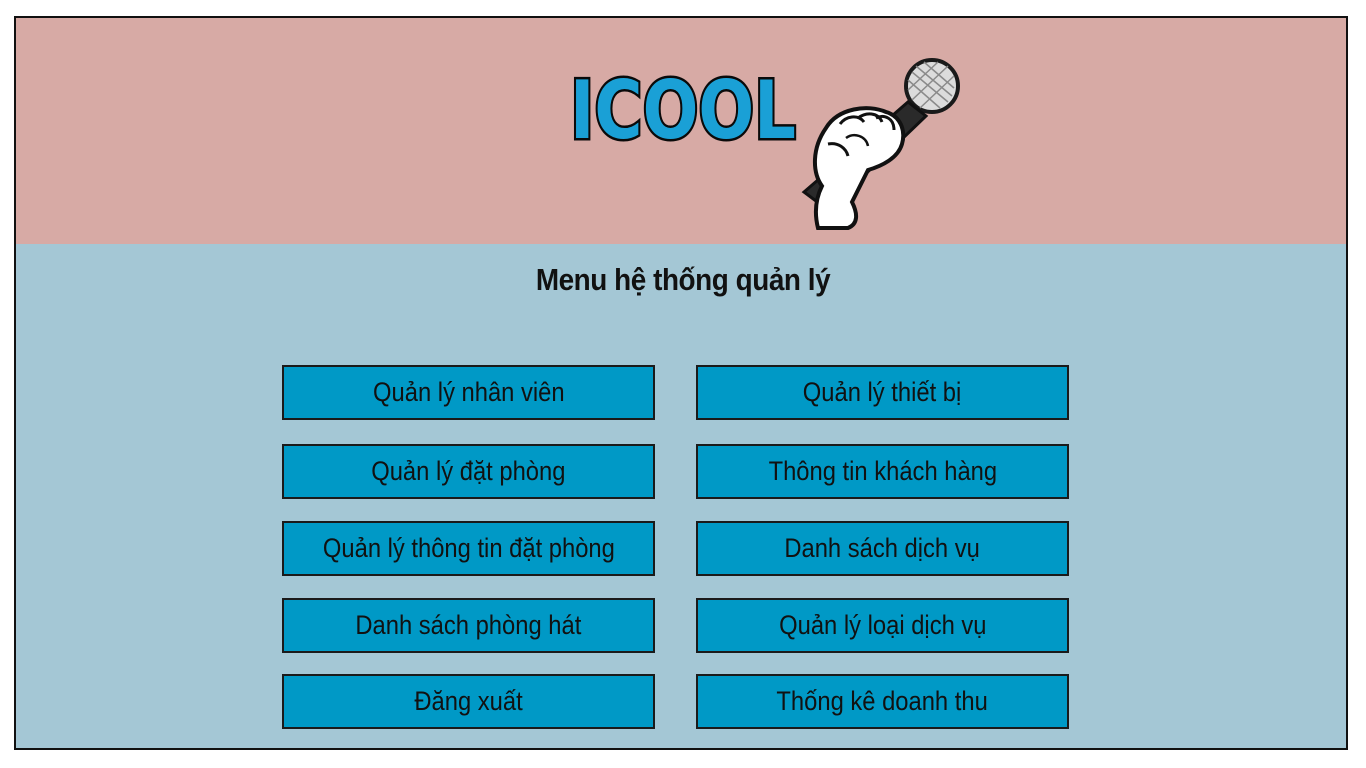 The image size is (1366, 768). Describe the element at coordinates (683, 279) in the screenshot. I see `page-title: Menu hệ thống quản lý` at that location.